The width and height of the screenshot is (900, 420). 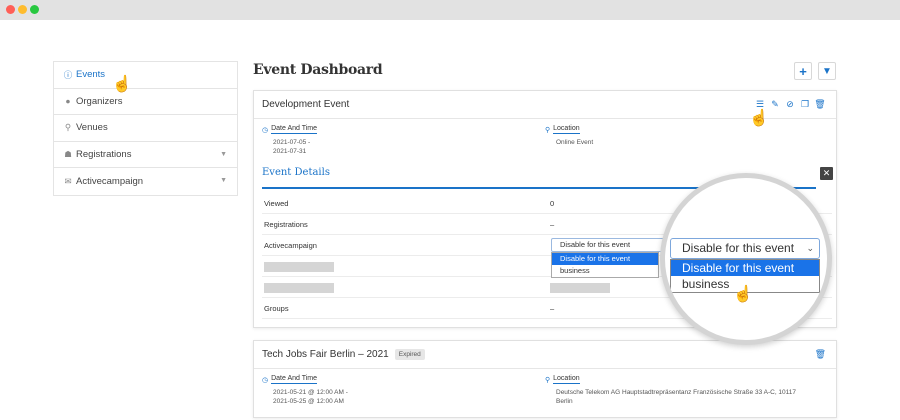 What do you see at coordinates (145, 181) in the screenshot?
I see `sidebar-item-activecampaign: ✉ Activecampaign ▼` at bounding box center [145, 181].